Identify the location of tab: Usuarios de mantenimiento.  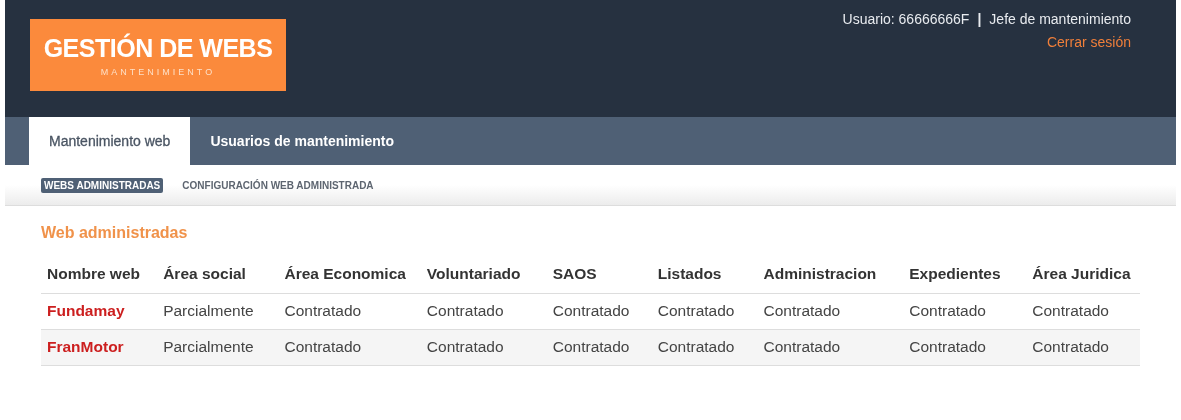
(302, 141).